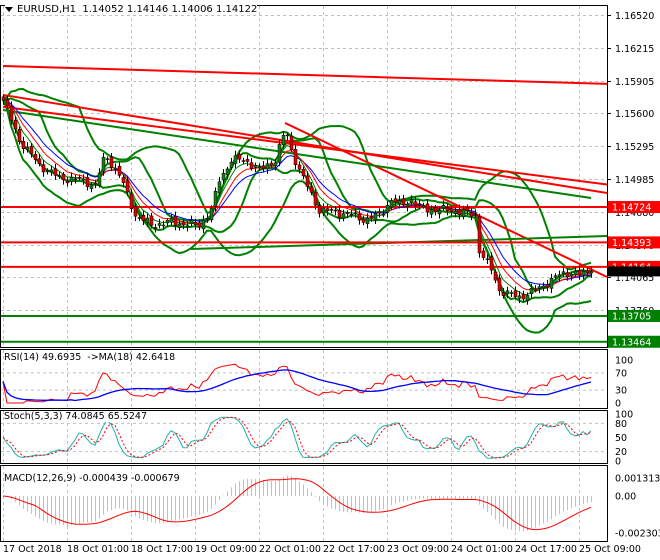 This screenshot has width=660, height=560. Describe the element at coordinates (76, 416) in the screenshot. I see `stoch-label: Stoch(5,3,3) 74.0845 65.5247` at that location.